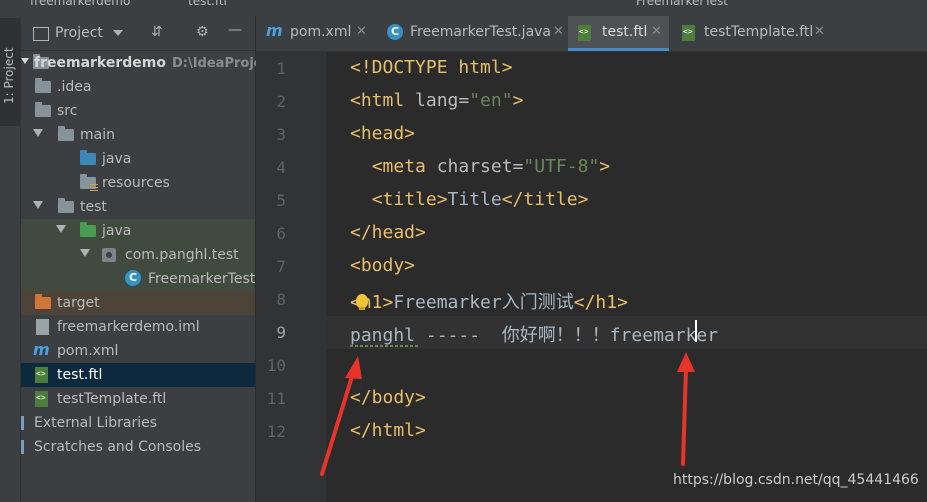  I want to click on lightbulb-icon, so click(362, 302).